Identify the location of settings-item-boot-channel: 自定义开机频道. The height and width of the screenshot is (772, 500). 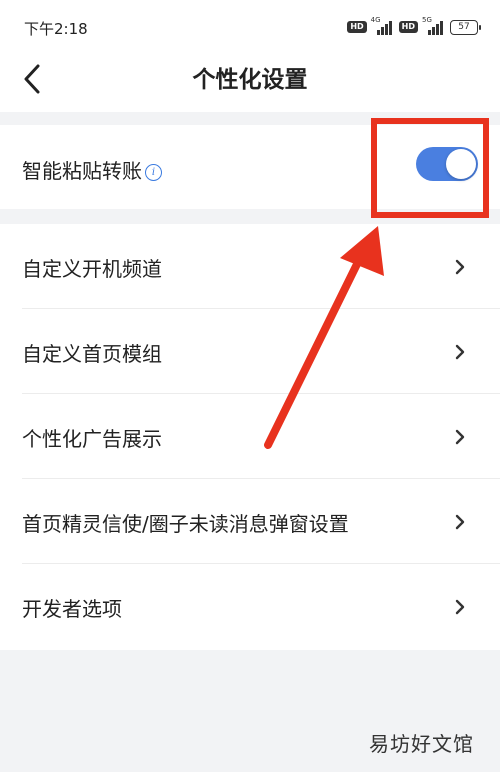
(250, 266).